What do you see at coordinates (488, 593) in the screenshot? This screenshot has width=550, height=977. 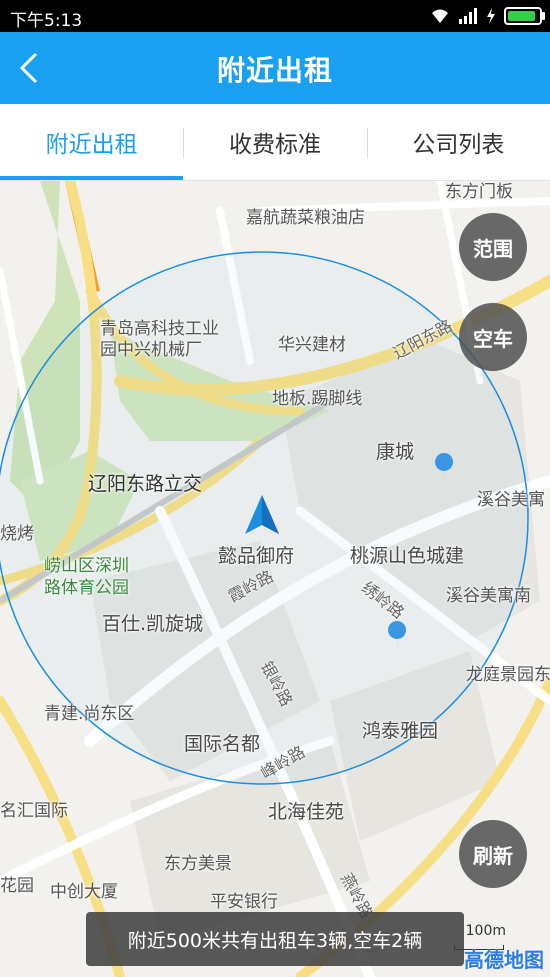 I see `poi-xigu-nan: 溪谷美寓南` at bounding box center [488, 593].